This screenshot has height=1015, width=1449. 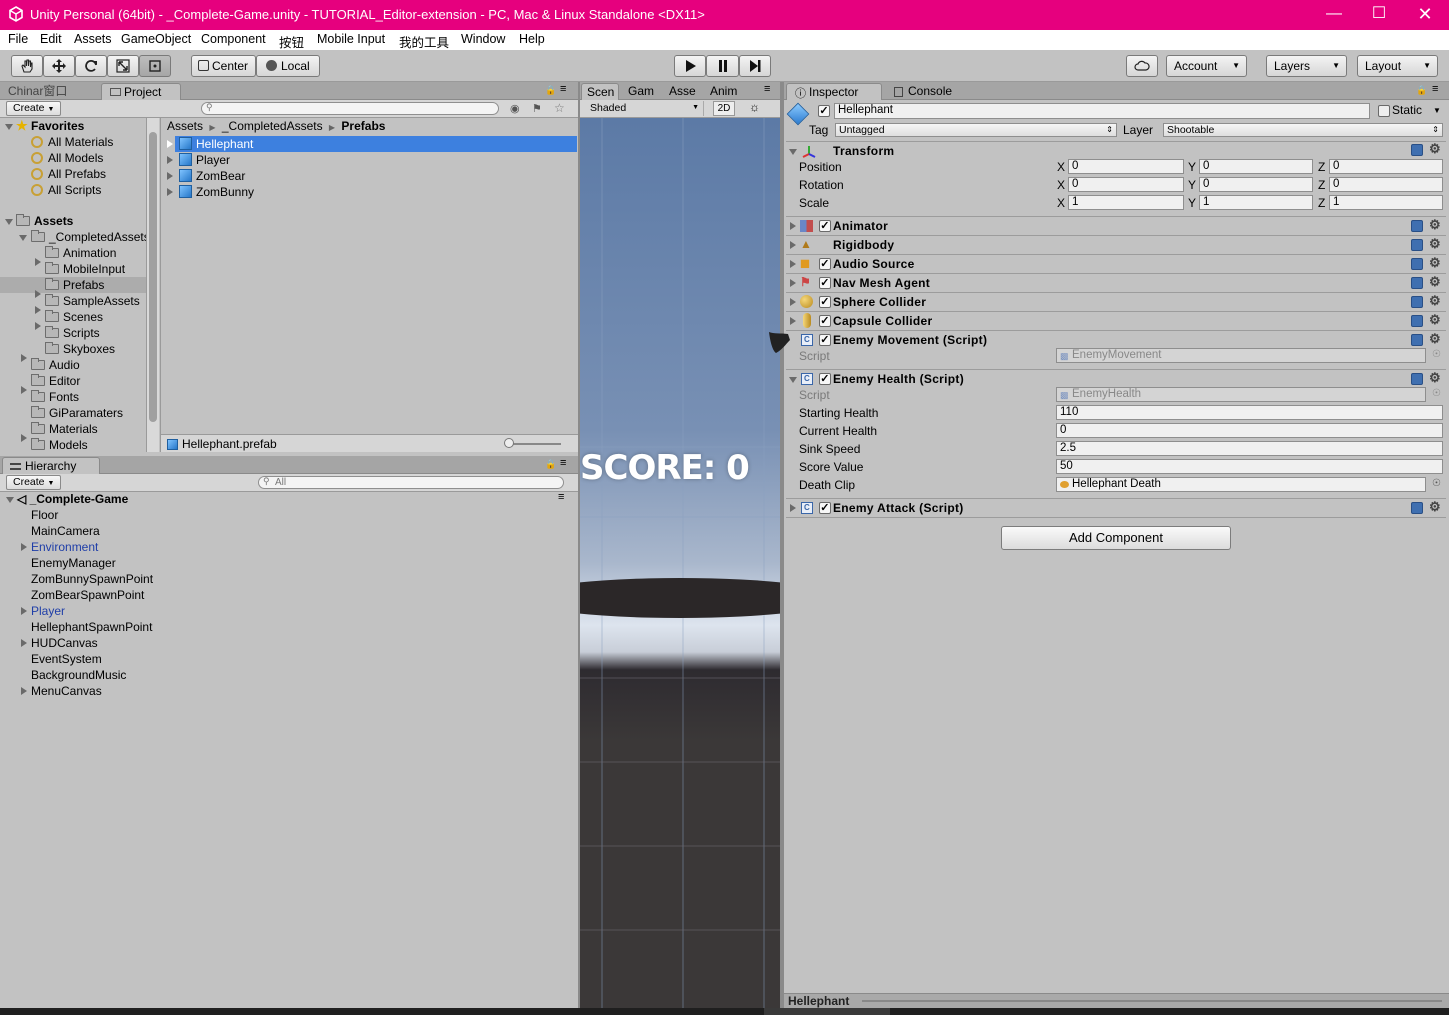 What do you see at coordinates (1256, 202) in the screenshot?
I see `scale-y-input: 1` at bounding box center [1256, 202].